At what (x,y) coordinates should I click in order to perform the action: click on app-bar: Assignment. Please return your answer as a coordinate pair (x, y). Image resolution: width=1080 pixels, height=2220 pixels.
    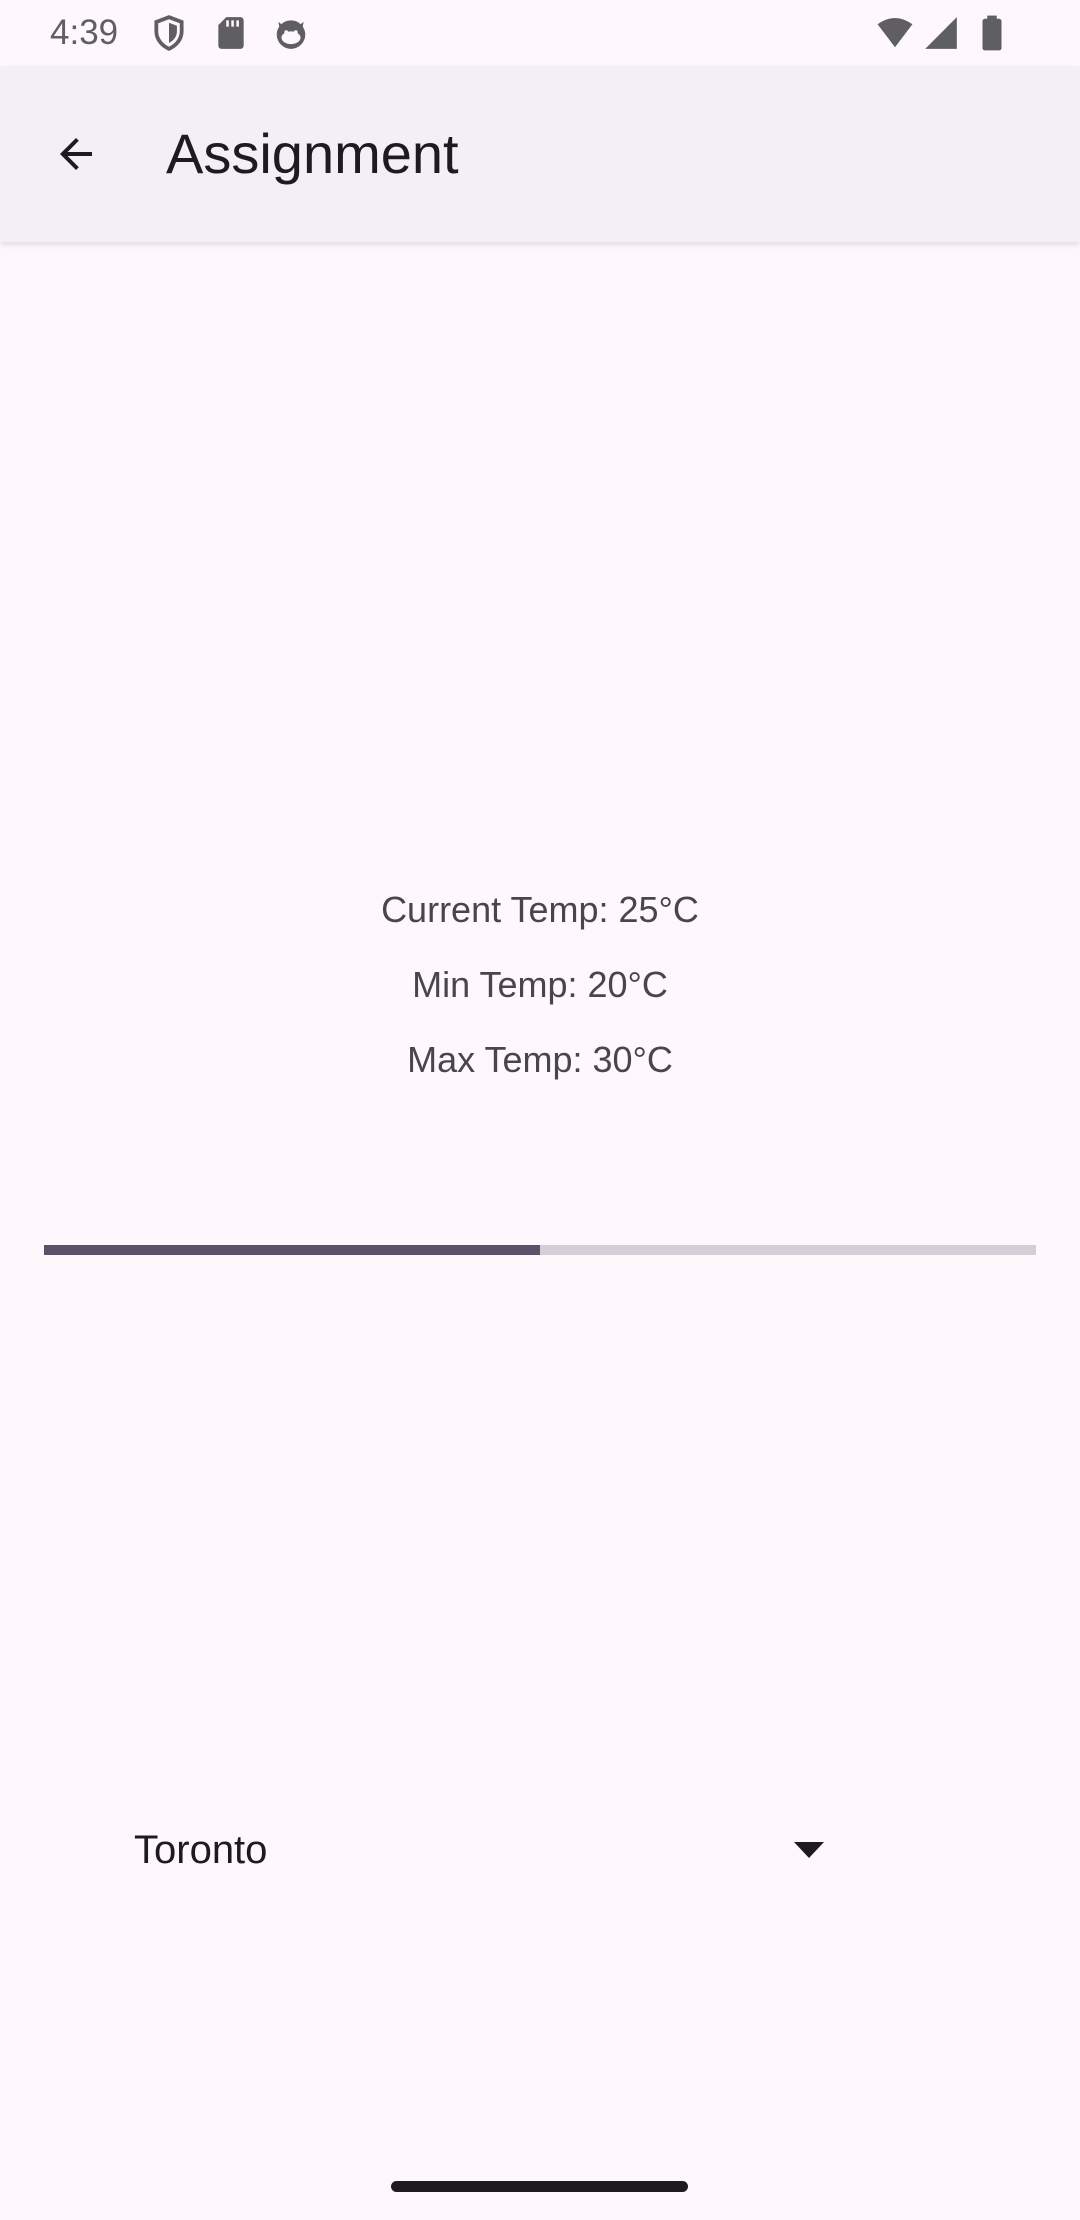
    Looking at the image, I should click on (540, 154).